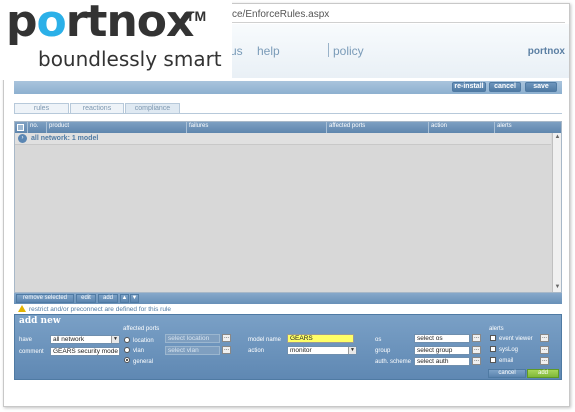 The height and width of the screenshot is (412, 575). Describe the element at coordinates (108, 298) in the screenshot. I see `add-button: add` at that location.